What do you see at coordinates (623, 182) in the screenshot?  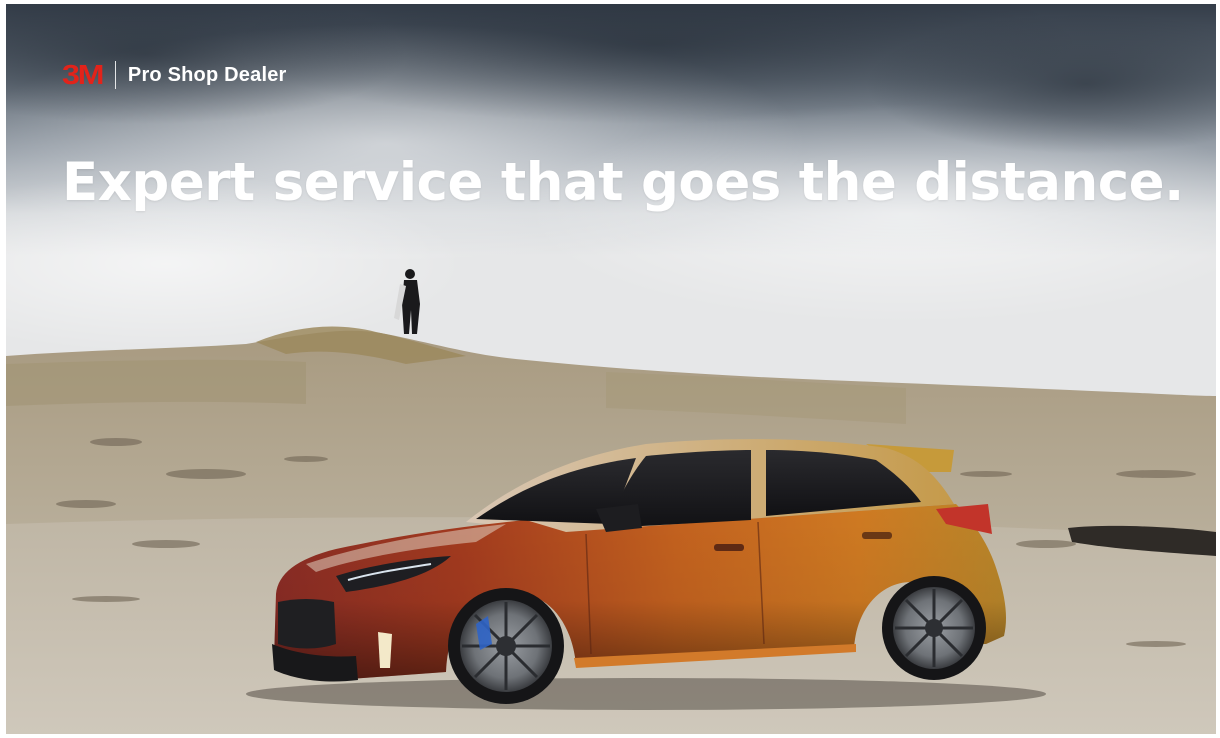 I see `hero-headline: Expert service that goes the distance.` at bounding box center [623, 182].